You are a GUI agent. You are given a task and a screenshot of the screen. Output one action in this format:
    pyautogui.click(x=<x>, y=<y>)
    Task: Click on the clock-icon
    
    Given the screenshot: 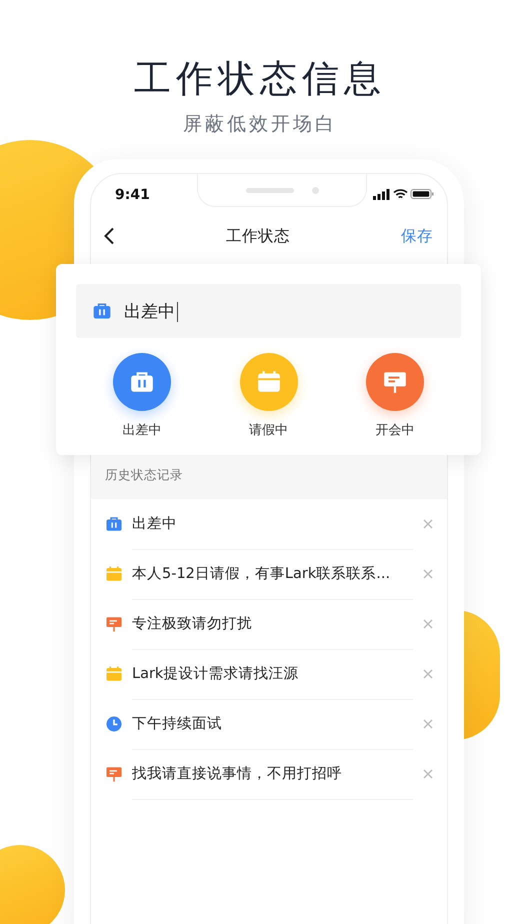 What is the action you would take?
    pyautogui.click(x=114, y=724)
    